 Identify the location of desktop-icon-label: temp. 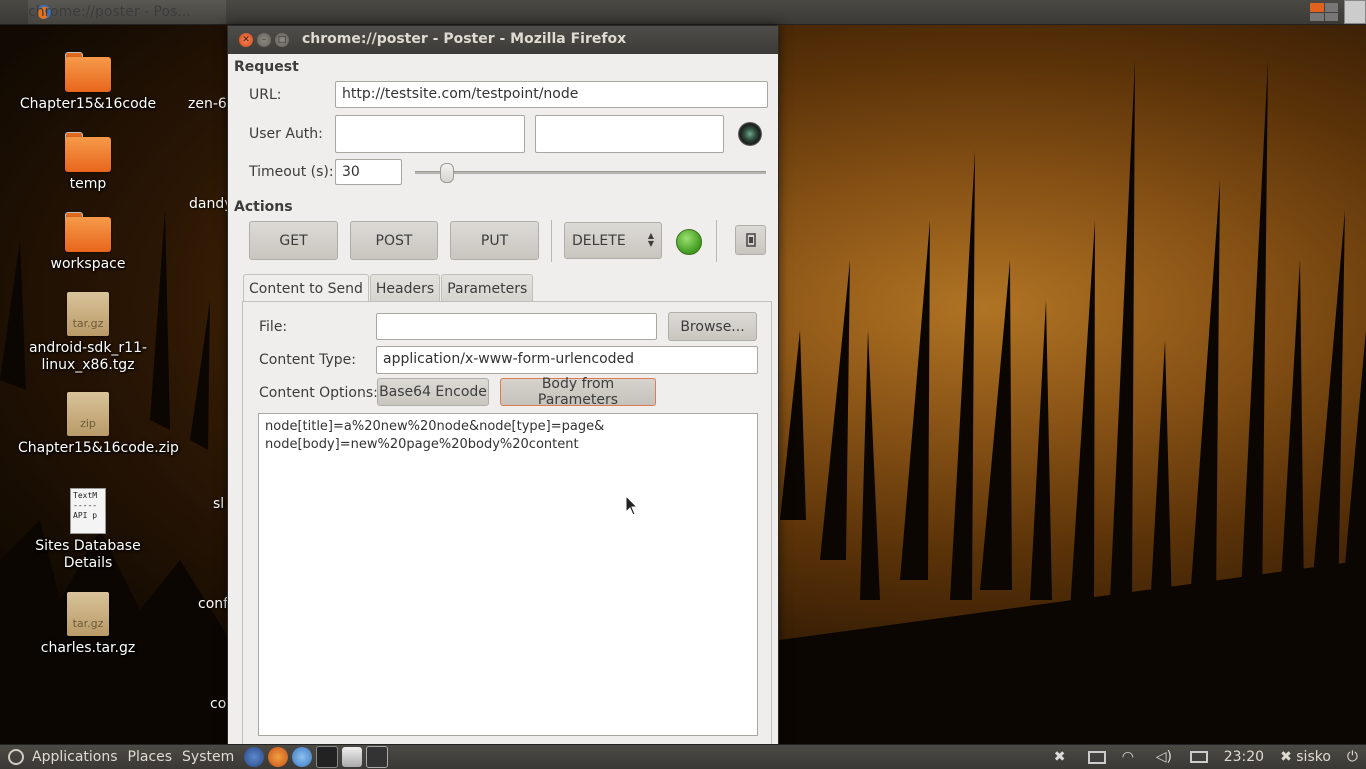
(88, 184).